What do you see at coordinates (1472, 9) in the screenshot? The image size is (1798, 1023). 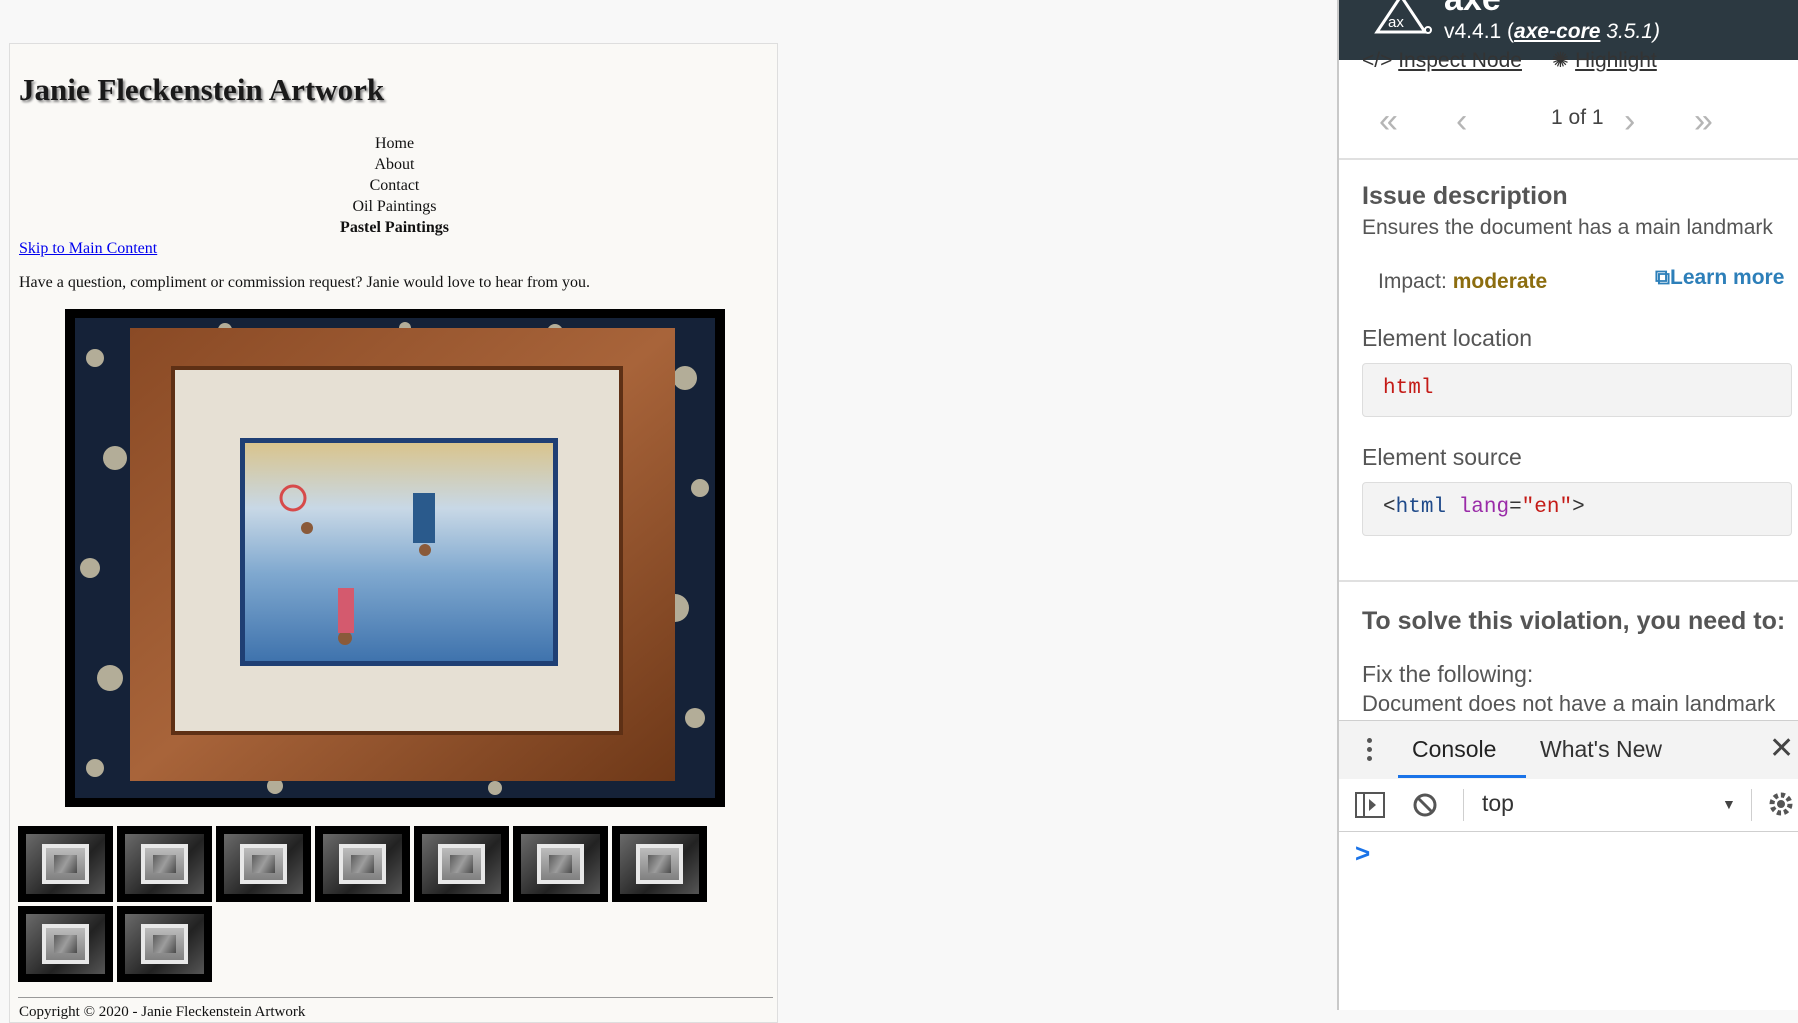 I see `axe-title: axe` at bounding box center [1472, 9].